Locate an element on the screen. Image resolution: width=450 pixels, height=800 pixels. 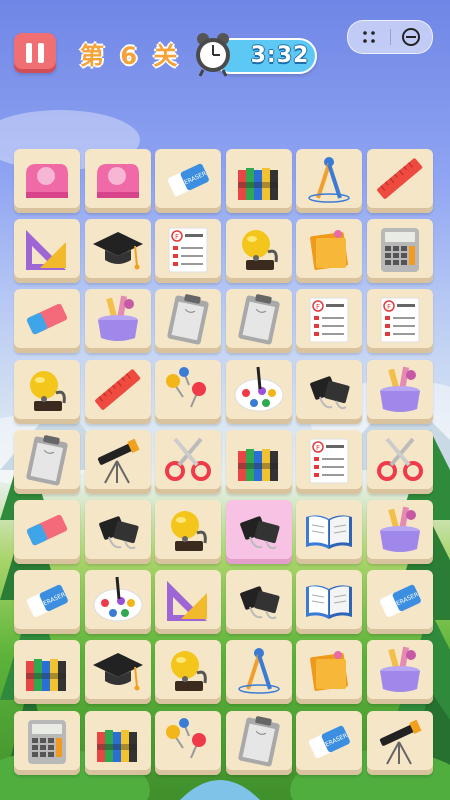
tape-dispenser-icon is located at coordinates (118, 181).